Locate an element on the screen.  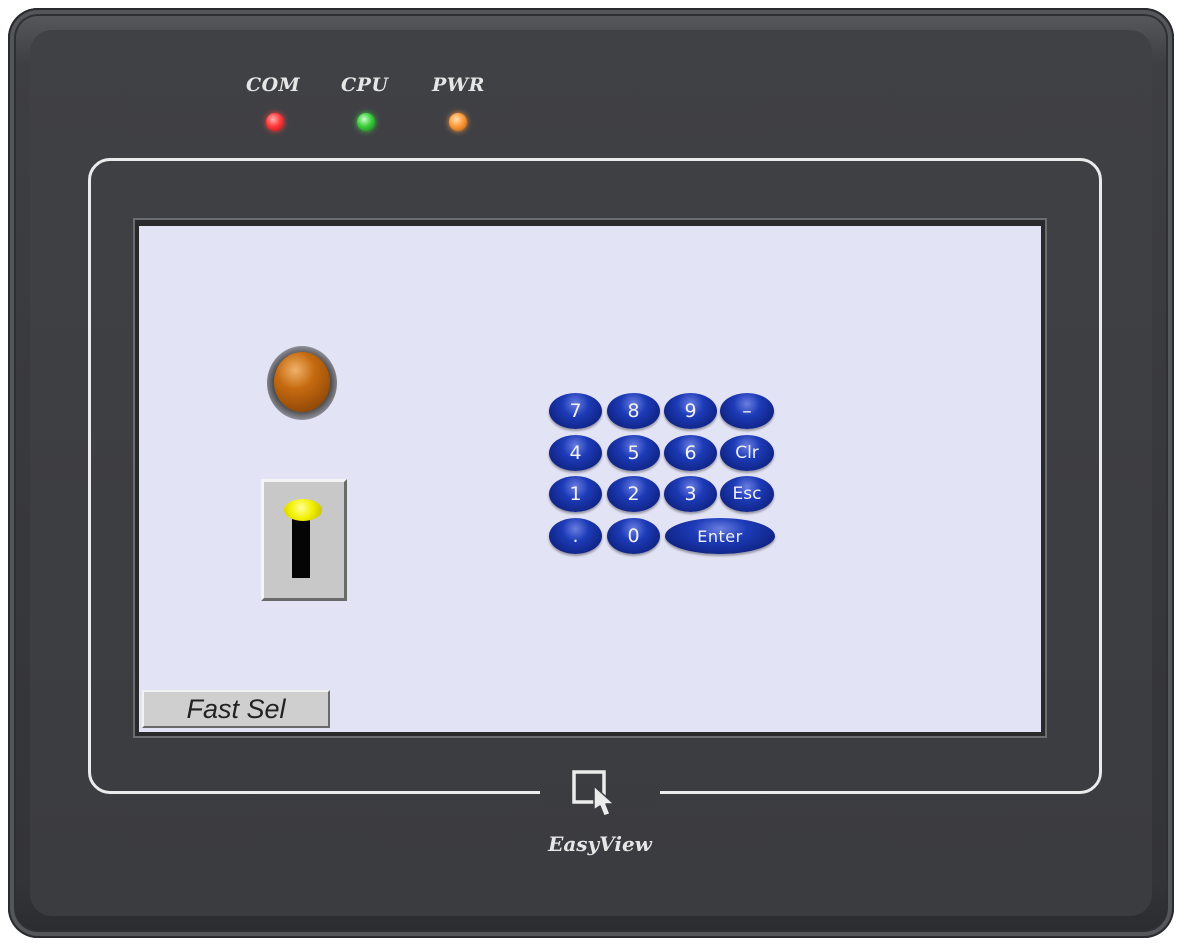
lamp-icon is located at coordinates (302, 382).